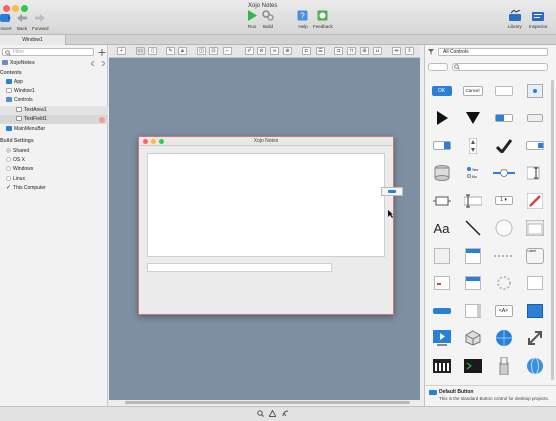 The height and width of the screenshot is (421, 556). What do you see at coordinates (504, 228) in the screenshot?
I see `lib-oval` at bounding box center [504, 228].